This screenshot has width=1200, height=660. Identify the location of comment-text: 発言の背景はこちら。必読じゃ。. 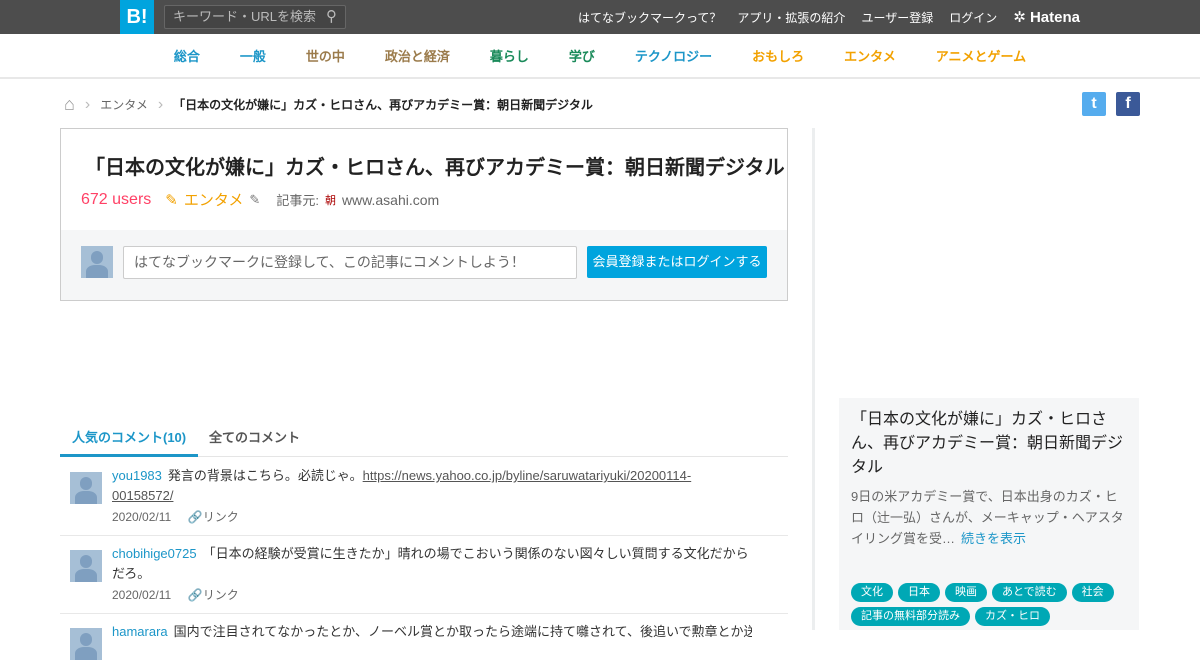
(265, 475).